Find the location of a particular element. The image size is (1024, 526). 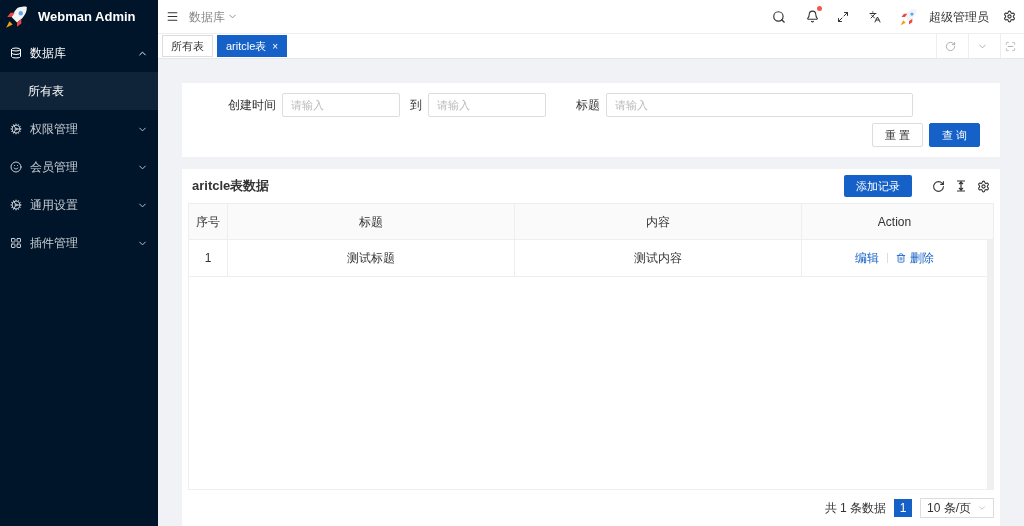

row-height-icon is located at coordinates (961, 186).